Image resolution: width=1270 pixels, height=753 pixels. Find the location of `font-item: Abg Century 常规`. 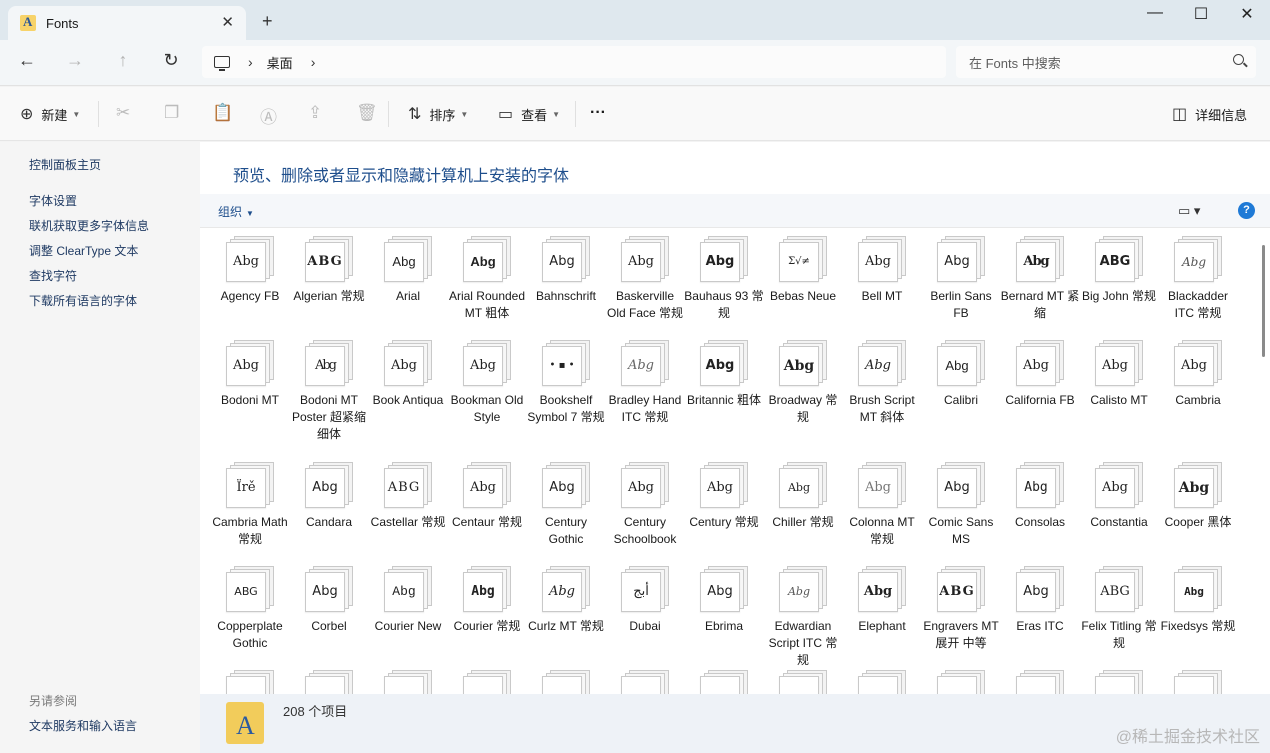

font-item: Abg Century 常规 is located at coordinates (724, 496).